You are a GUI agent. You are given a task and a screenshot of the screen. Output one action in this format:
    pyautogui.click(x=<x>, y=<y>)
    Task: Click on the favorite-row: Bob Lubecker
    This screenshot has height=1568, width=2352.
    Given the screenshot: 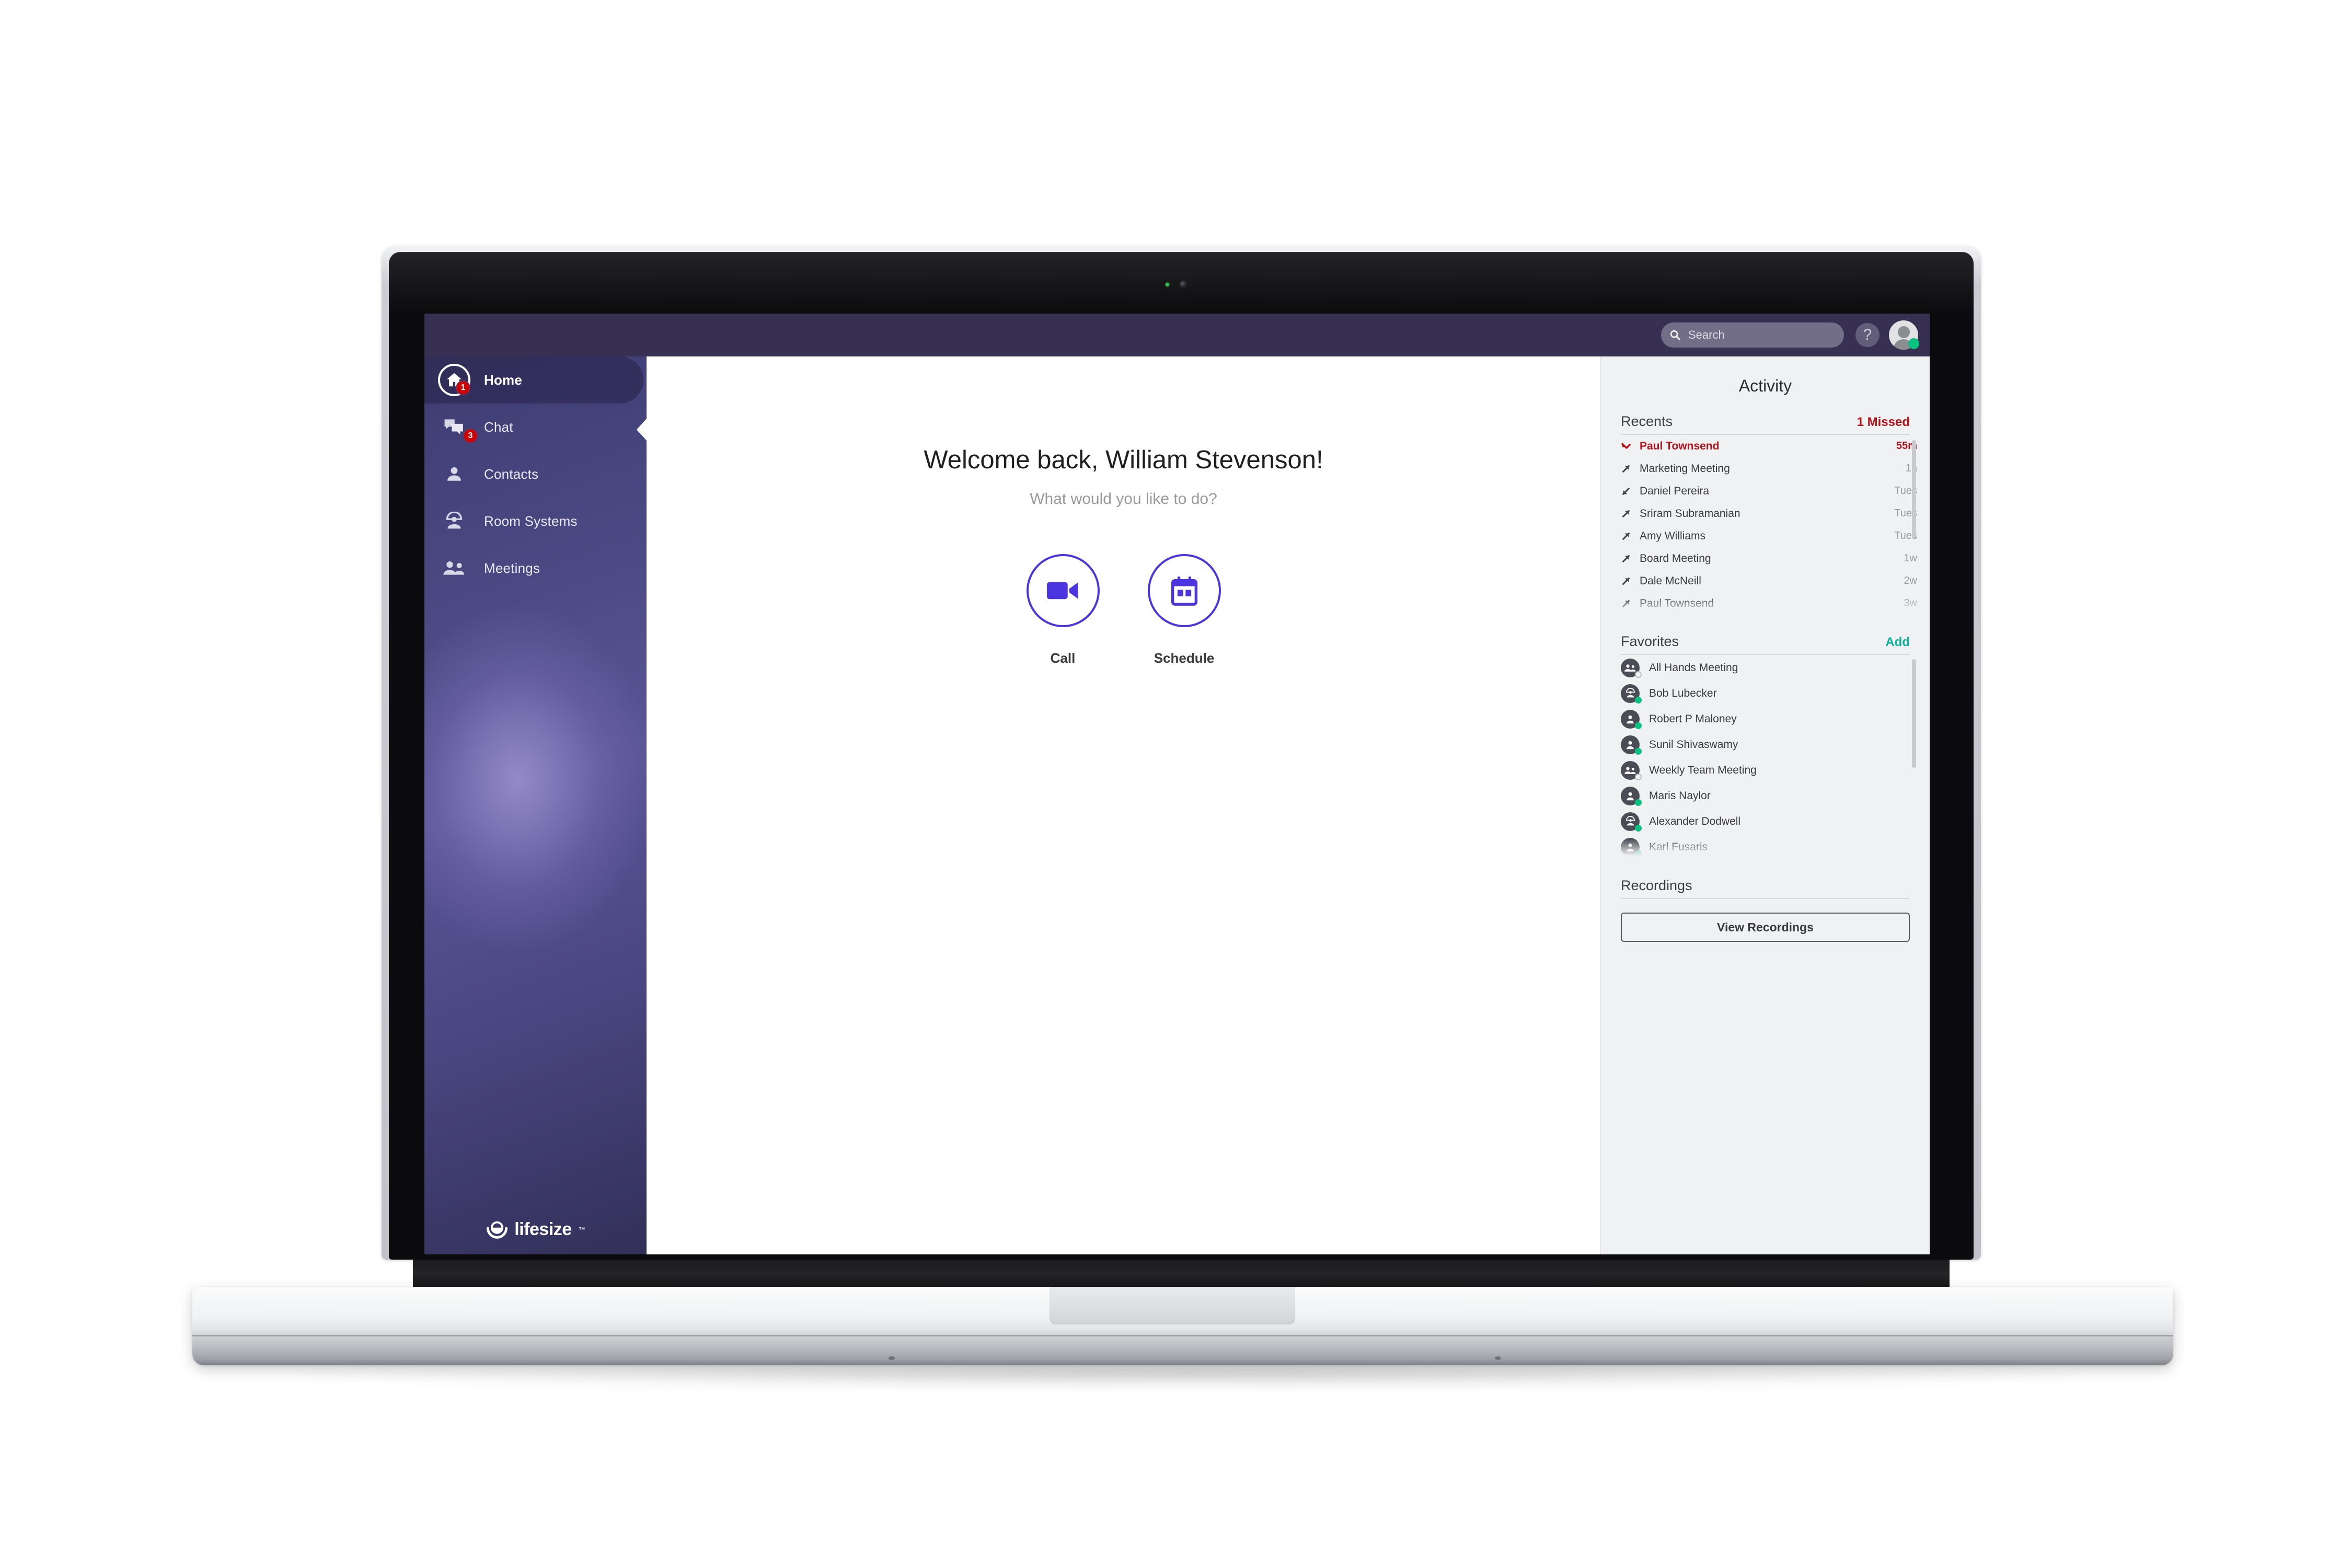 What is the action you would take?
    pyautogui.click(x=1769, y=693)
    